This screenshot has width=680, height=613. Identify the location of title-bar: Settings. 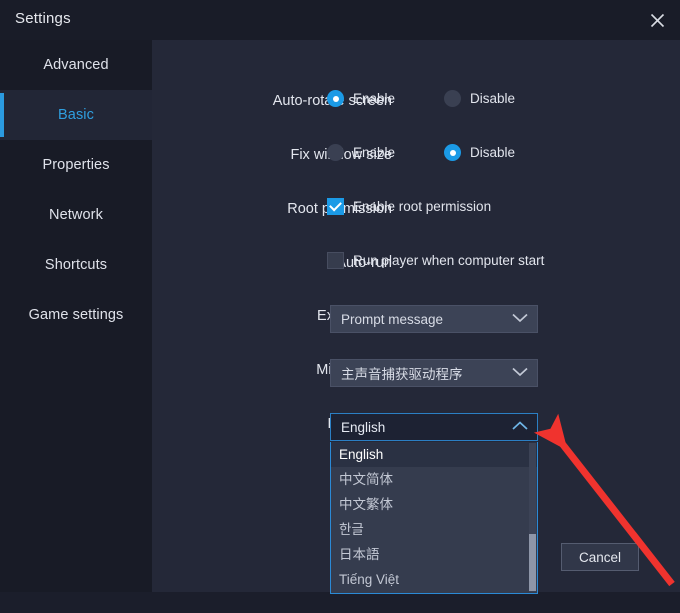
(340, 20).